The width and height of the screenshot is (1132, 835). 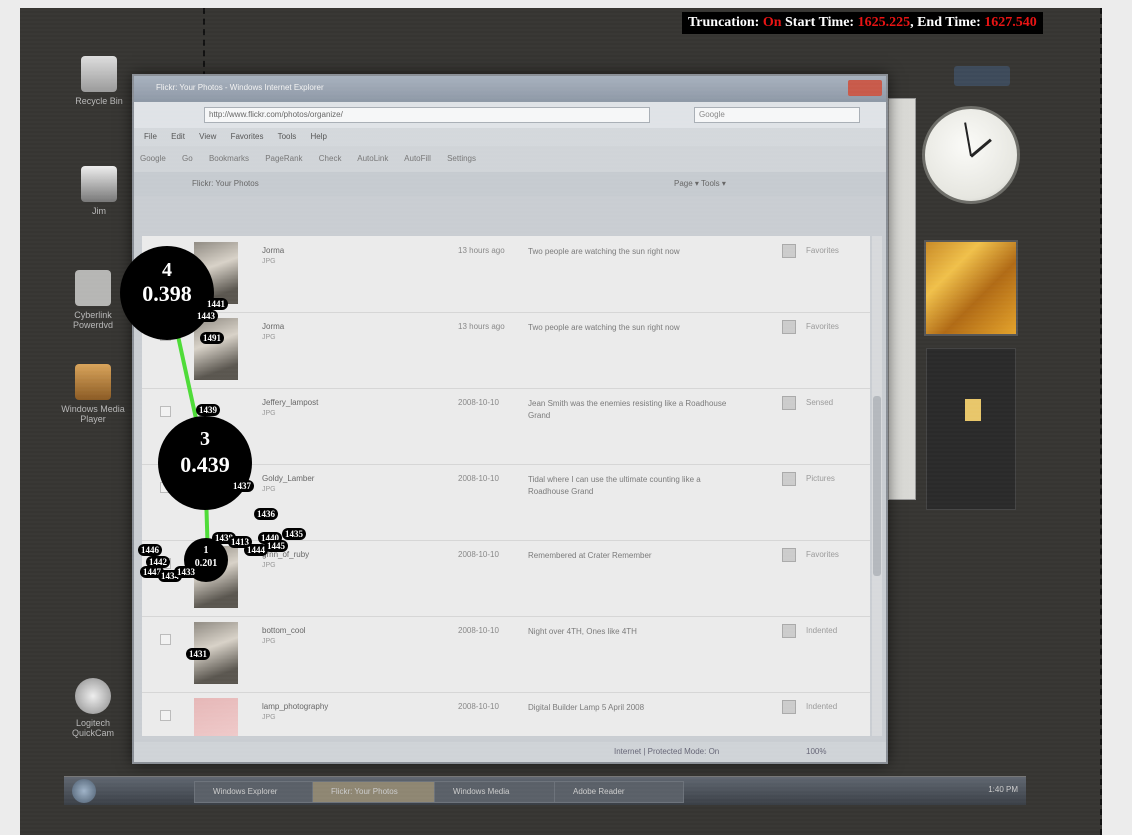 I want to click on fixation-label: 1435, so click(x=294, y=534).